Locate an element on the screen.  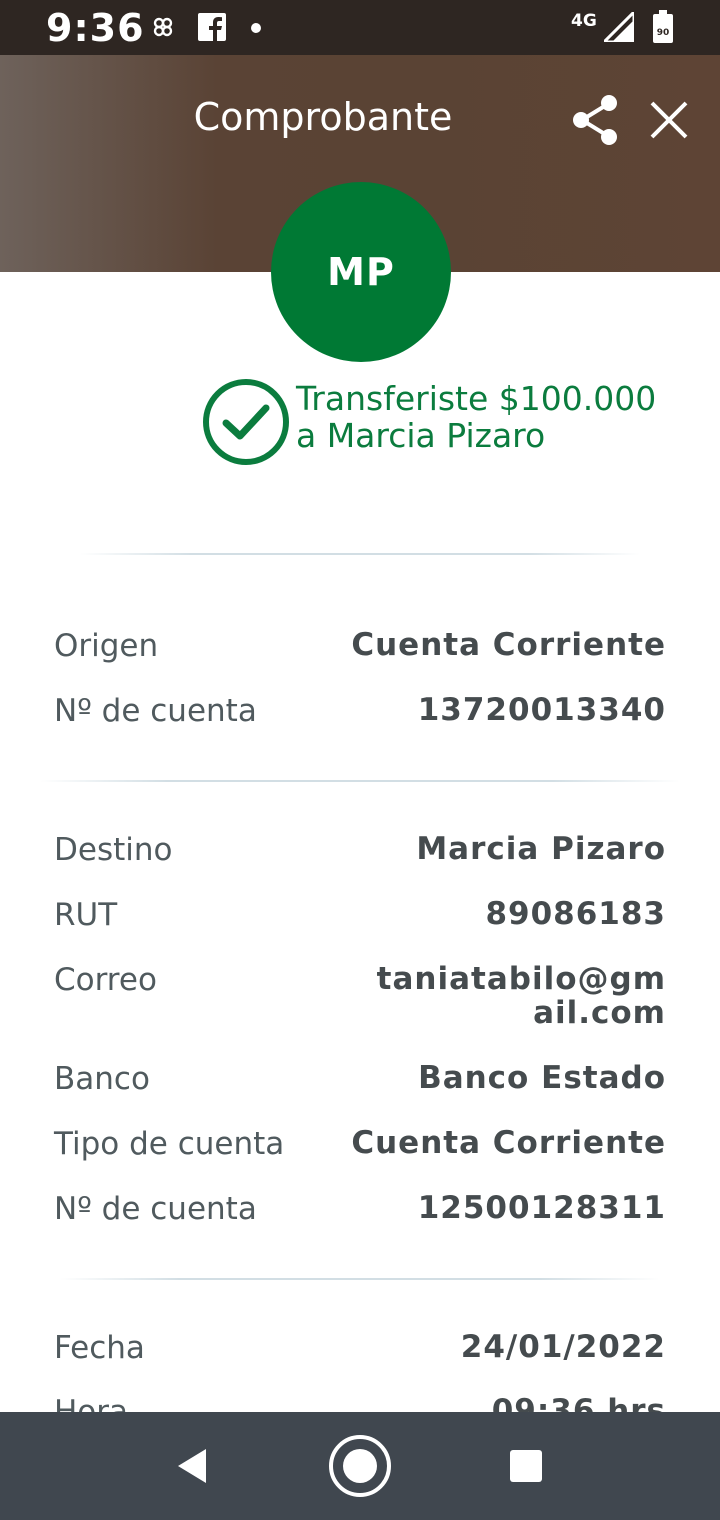
success-amount: Transferiste $100.000 is located at coordinates (476, 398).